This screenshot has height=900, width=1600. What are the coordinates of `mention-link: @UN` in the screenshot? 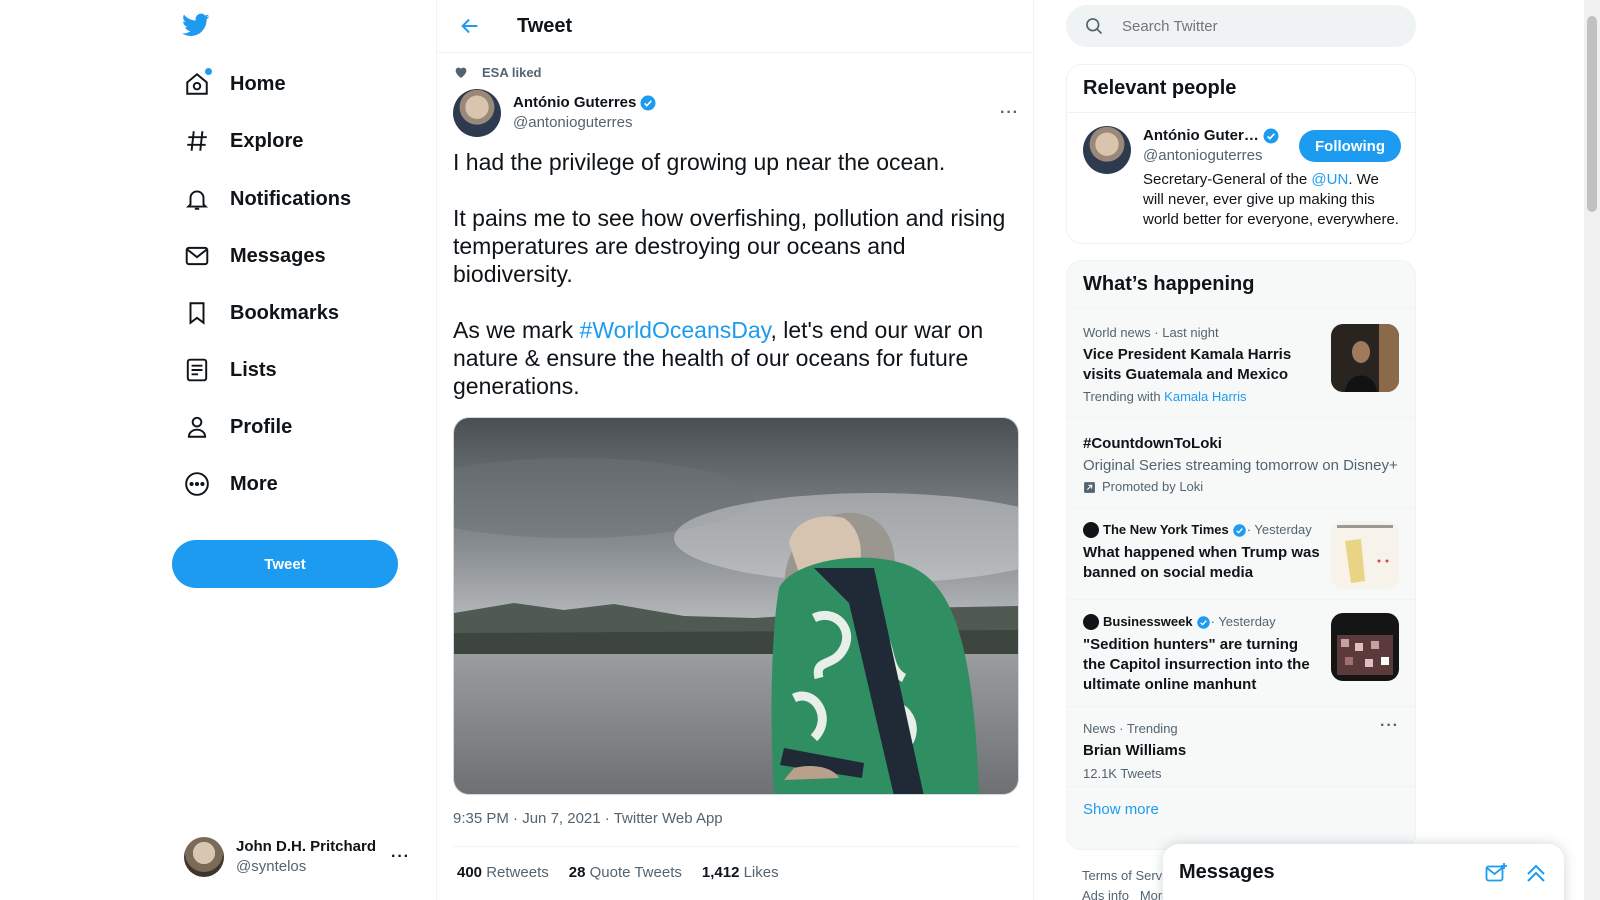 It's located at (1329, 179).